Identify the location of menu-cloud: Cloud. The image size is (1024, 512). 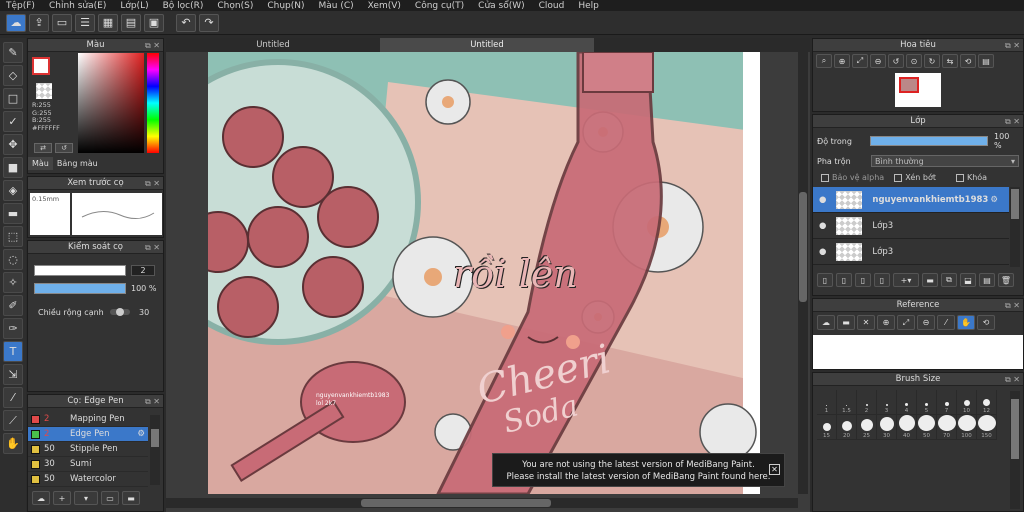
(552, 6).